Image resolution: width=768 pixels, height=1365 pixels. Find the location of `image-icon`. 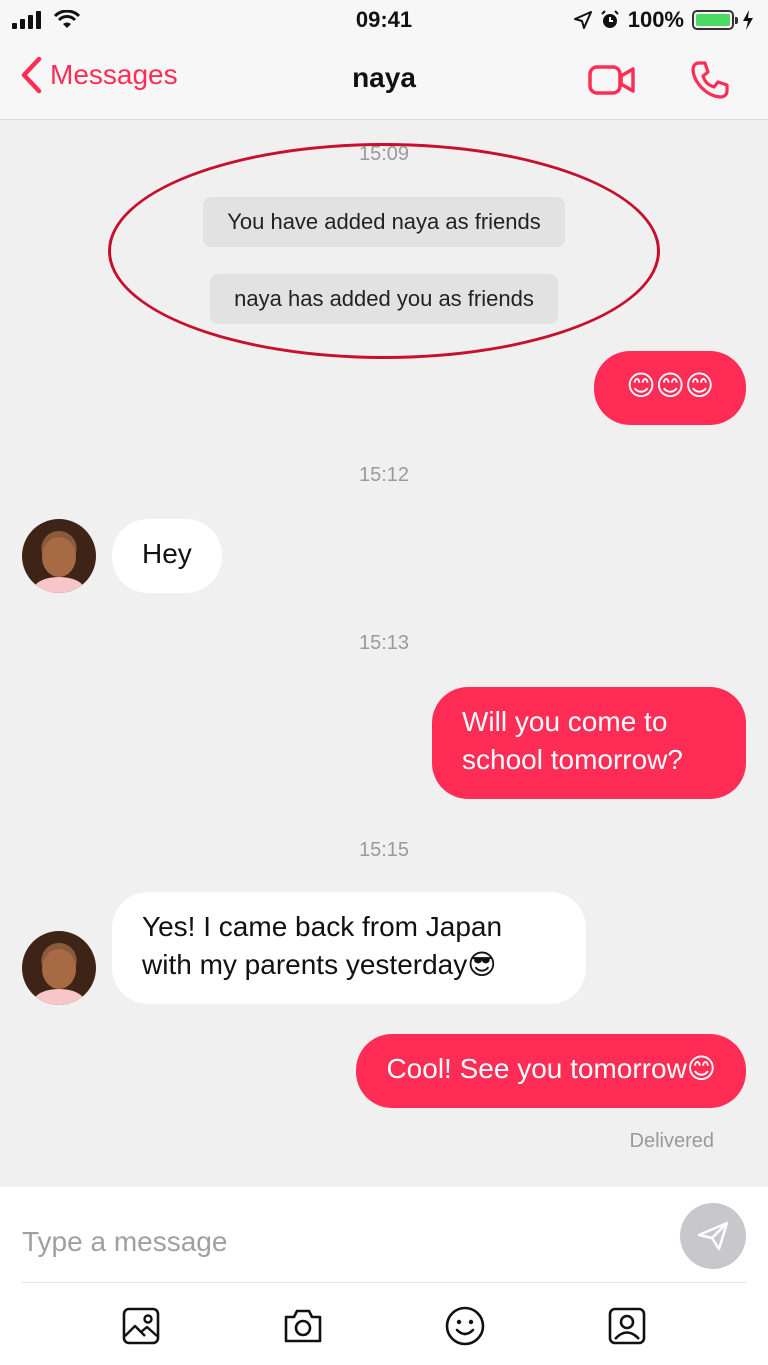

image-icon is located at coordinates (141, 1326).